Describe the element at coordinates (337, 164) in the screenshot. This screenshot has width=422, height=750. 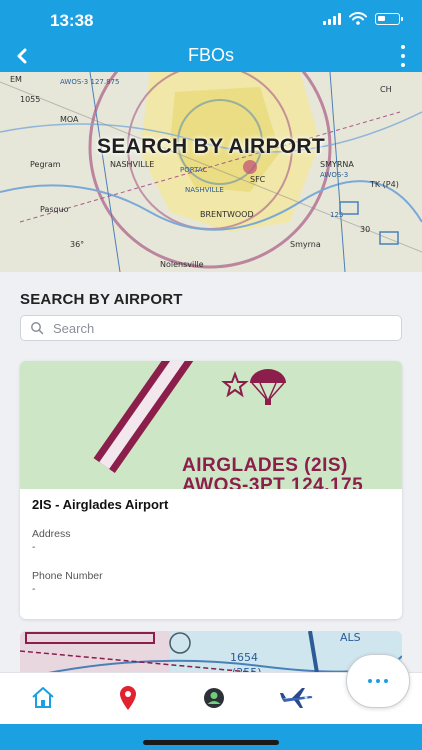
I see `svg-text: SMYRNA` at that location.